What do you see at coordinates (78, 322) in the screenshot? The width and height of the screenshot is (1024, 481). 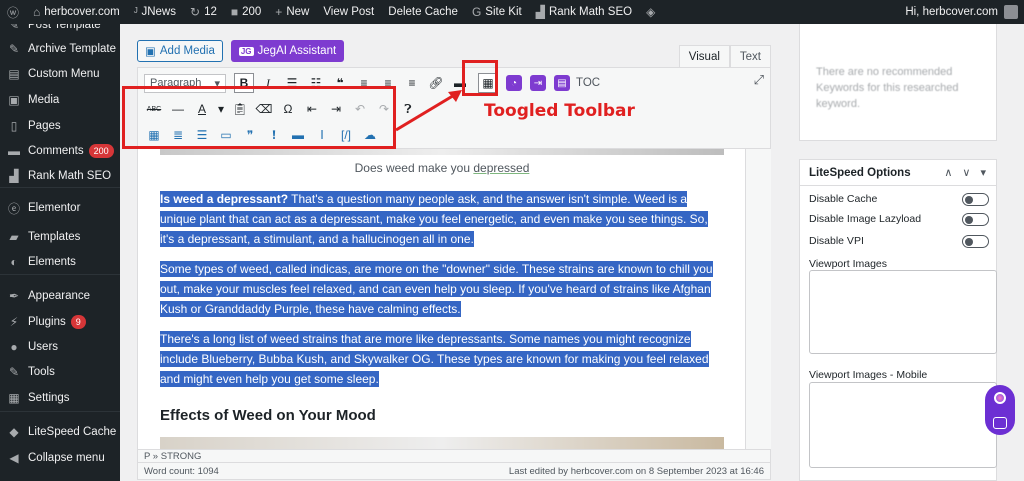 I see `count-badge: 9` at bounding box center [78, 322].